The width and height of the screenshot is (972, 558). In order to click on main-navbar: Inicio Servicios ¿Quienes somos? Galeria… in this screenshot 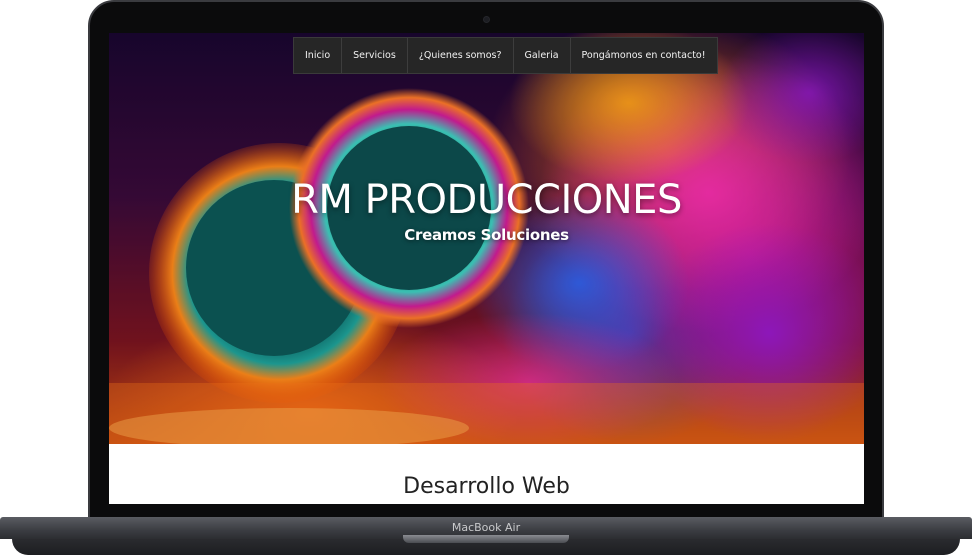, I will do `click(505, 55)`.